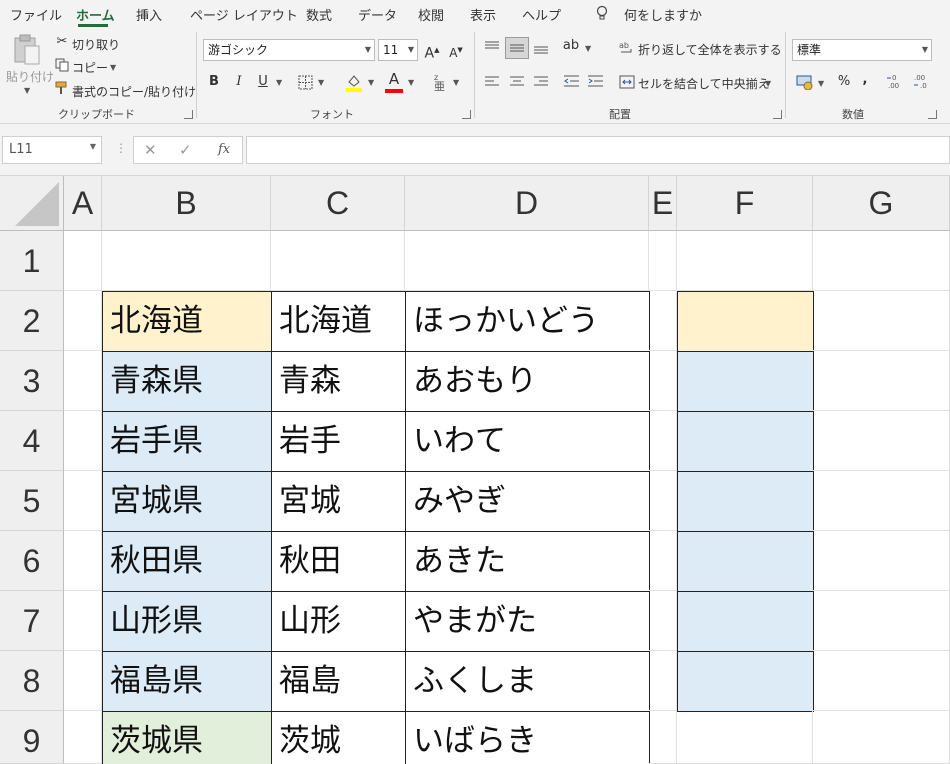  Describe the element at coordinates (83, 203) in the screenshot. I see `column-header-a: A` at that location.